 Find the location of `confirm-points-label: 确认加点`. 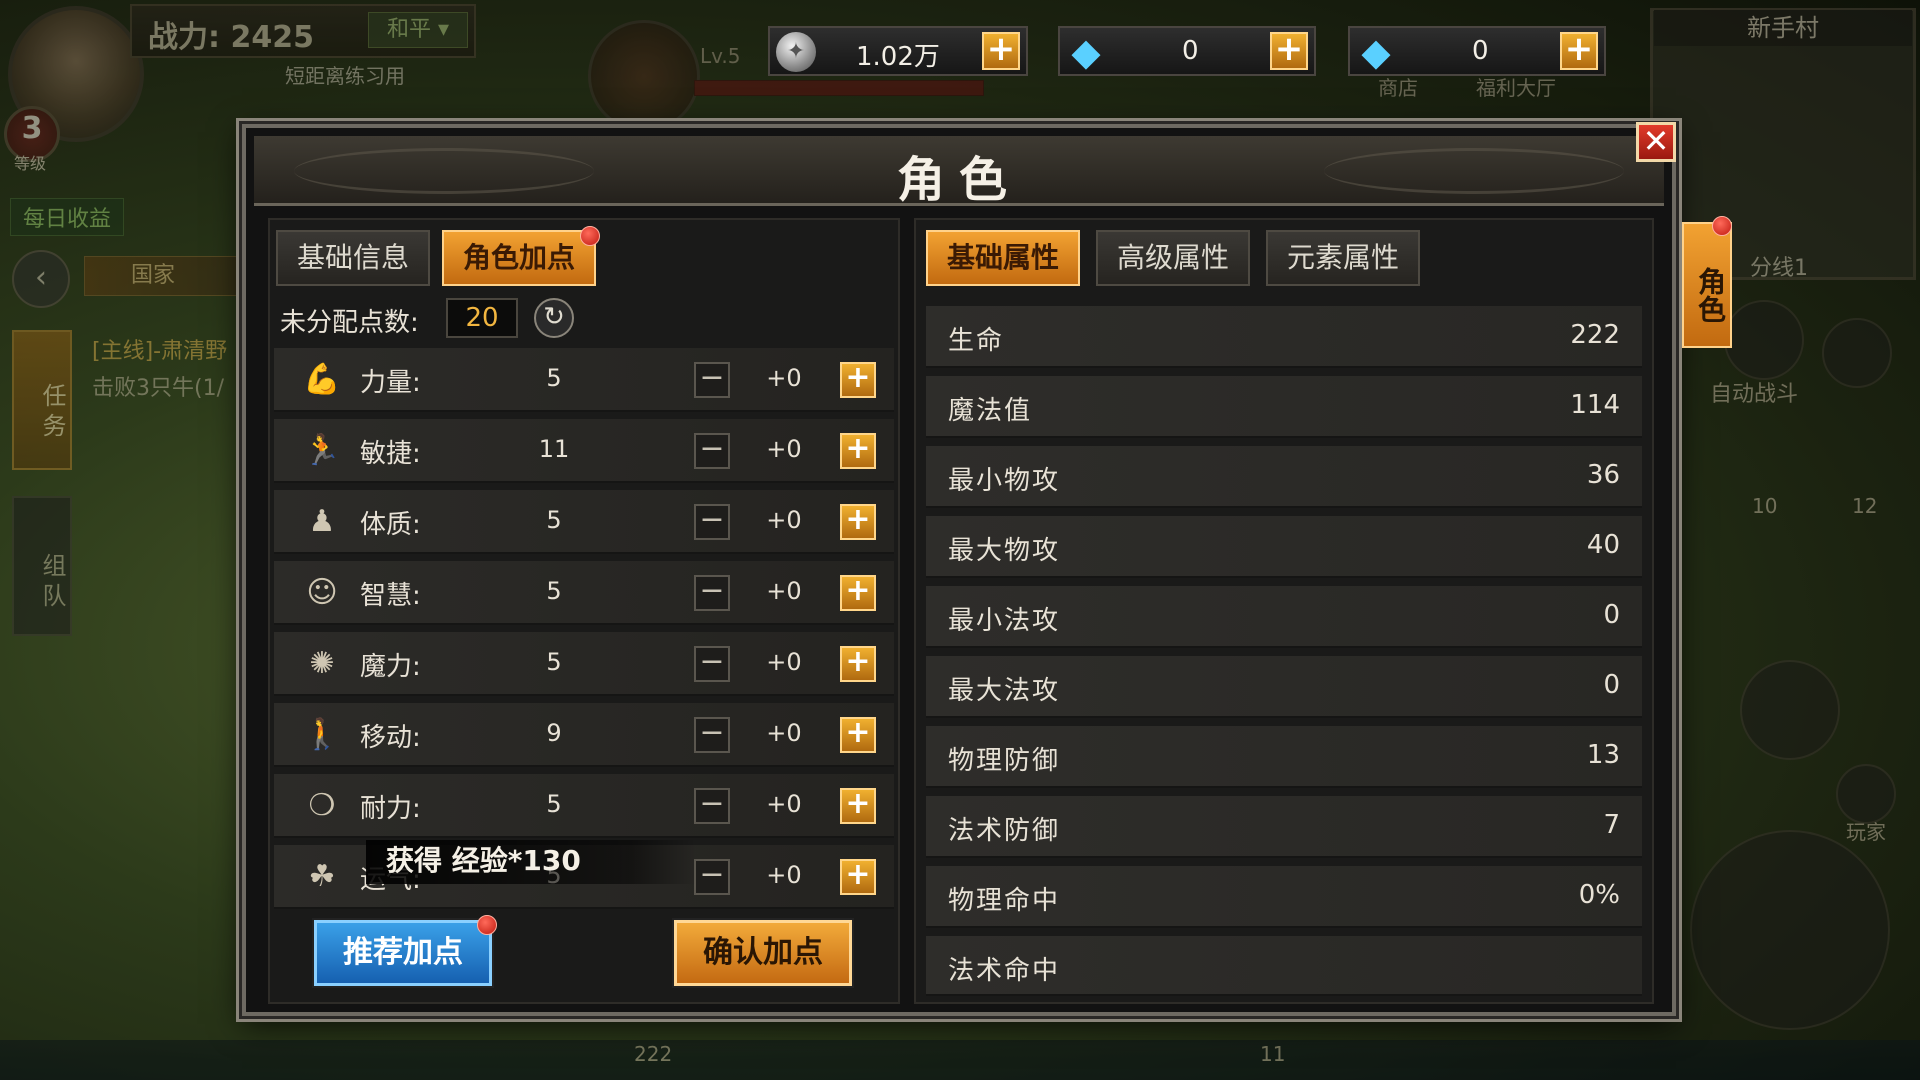

confirm-points-label: 确认加点 is located at coordinates (763, 952).